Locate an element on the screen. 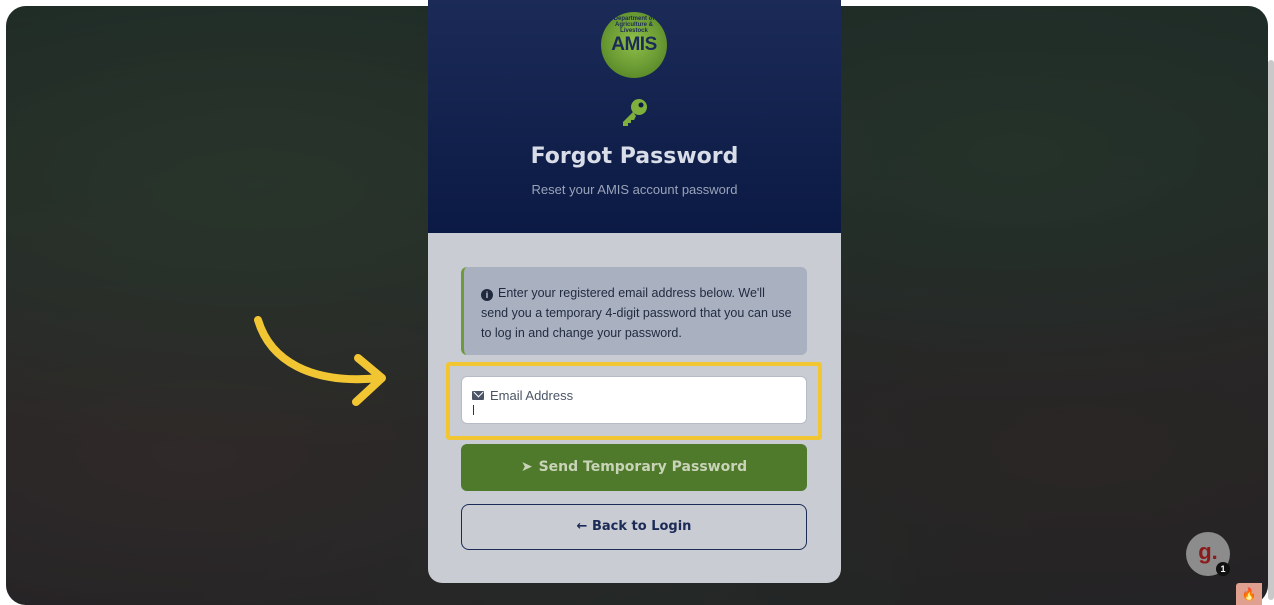 This screenshot has width=1274, height=605. email-label: Email Address is located at coordinates (522, 395).